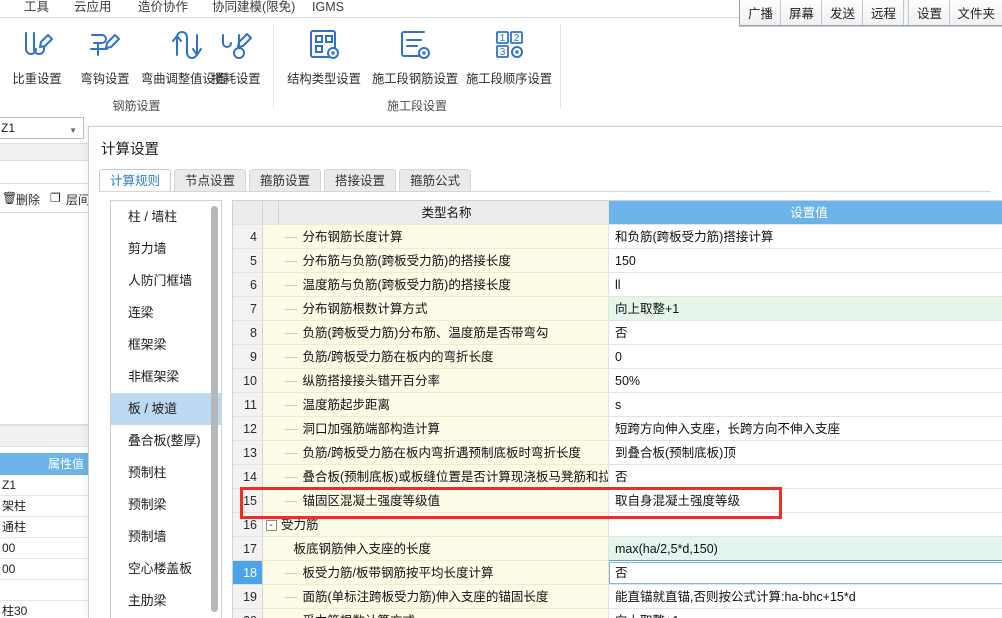 This screenshot has width=1002, height=618. I want to click on table-row: 7 — 分布钢筋根数计算方式 向上取整+1, so click(617, 309).